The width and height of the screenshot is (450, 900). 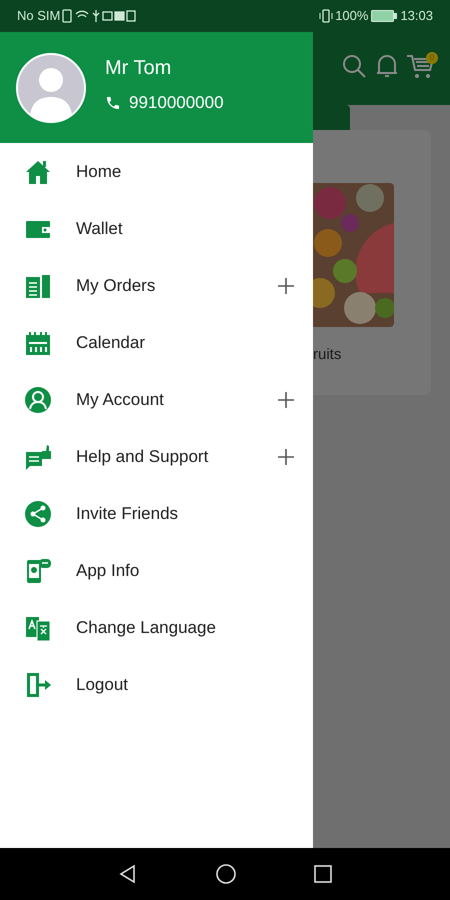 I want to click on user-name: Mr Tom, so click(x=138, y=68).